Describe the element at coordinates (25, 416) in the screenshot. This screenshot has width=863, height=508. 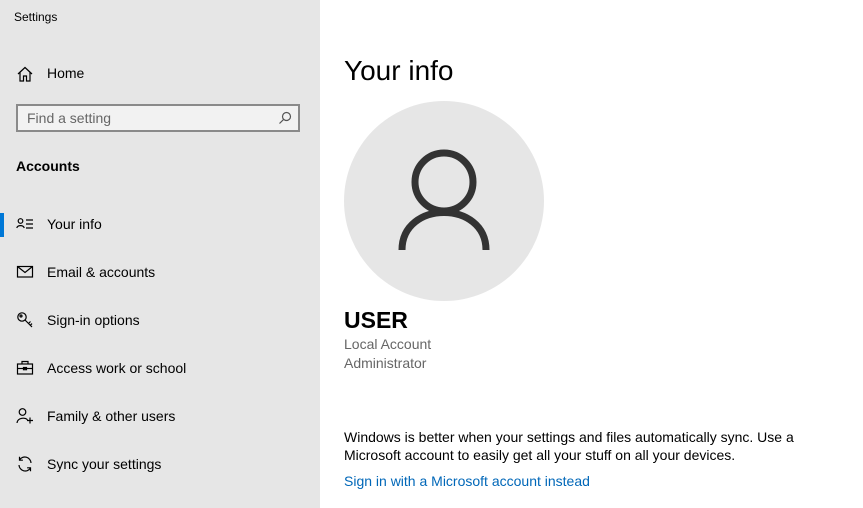
I see `person-add-icon` at that location.